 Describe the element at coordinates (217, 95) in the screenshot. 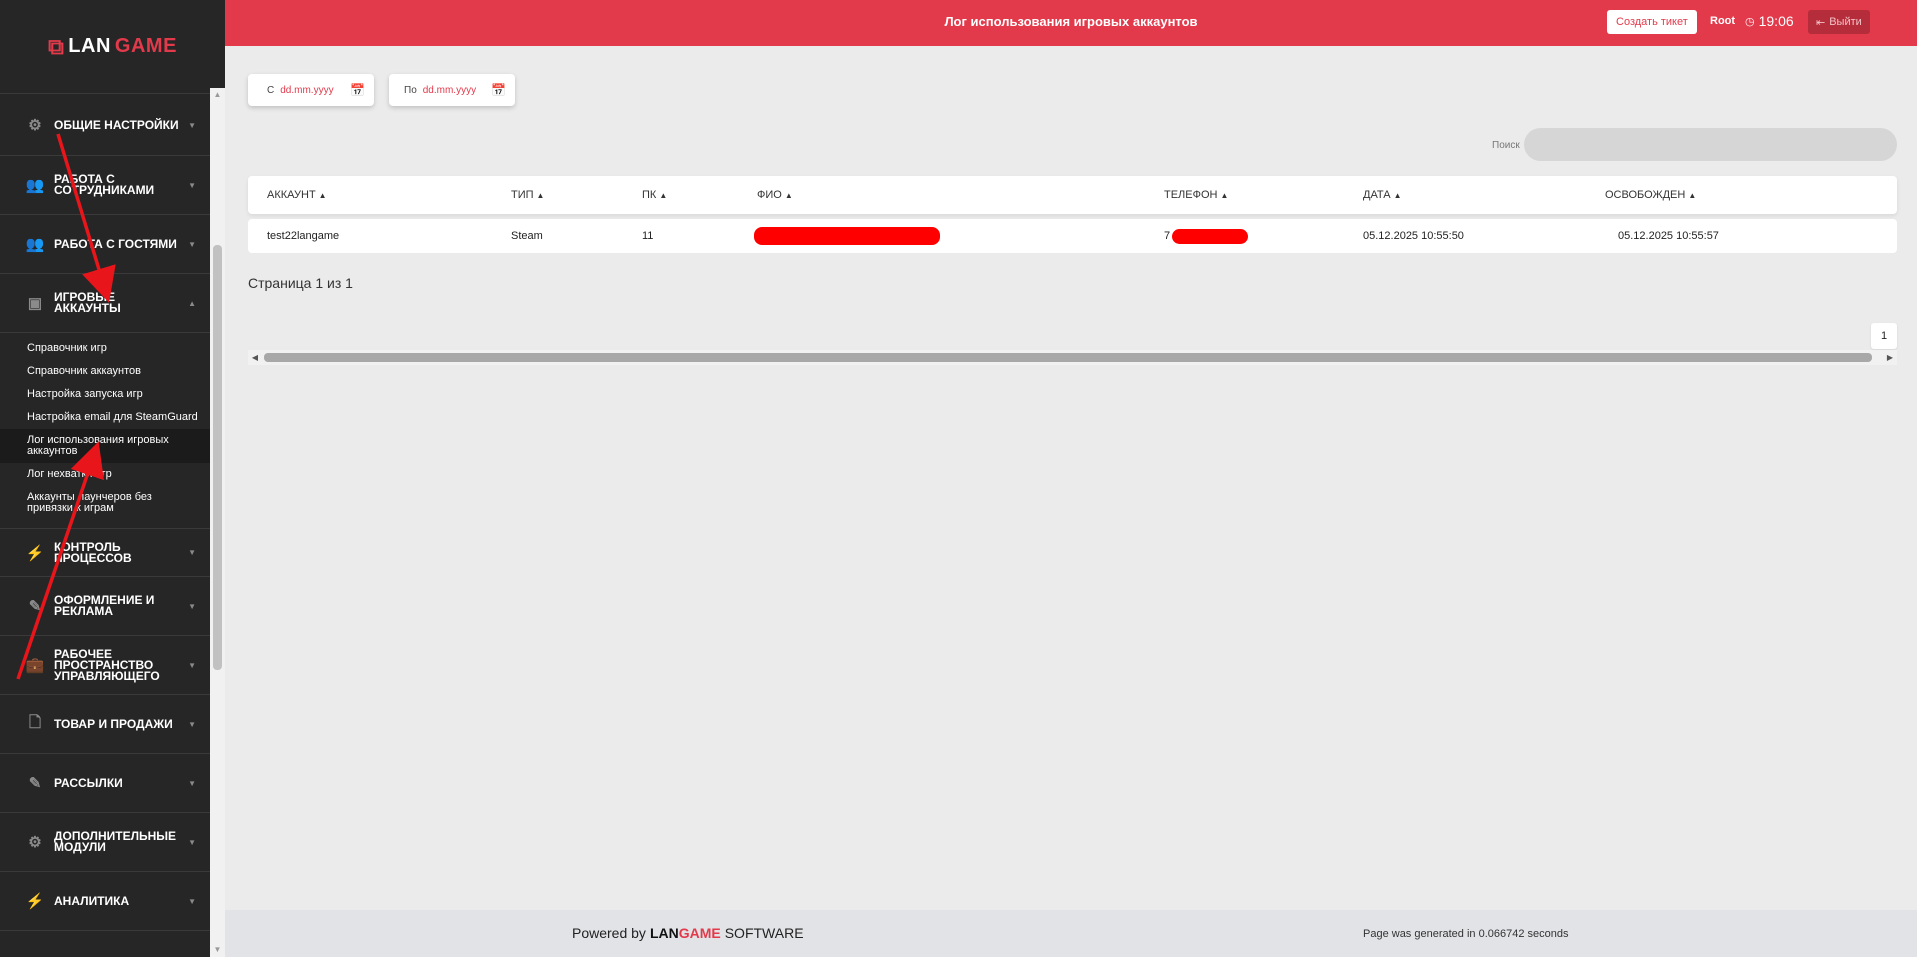

I see `scroll-up-arrow-icon: ▲` at that location.